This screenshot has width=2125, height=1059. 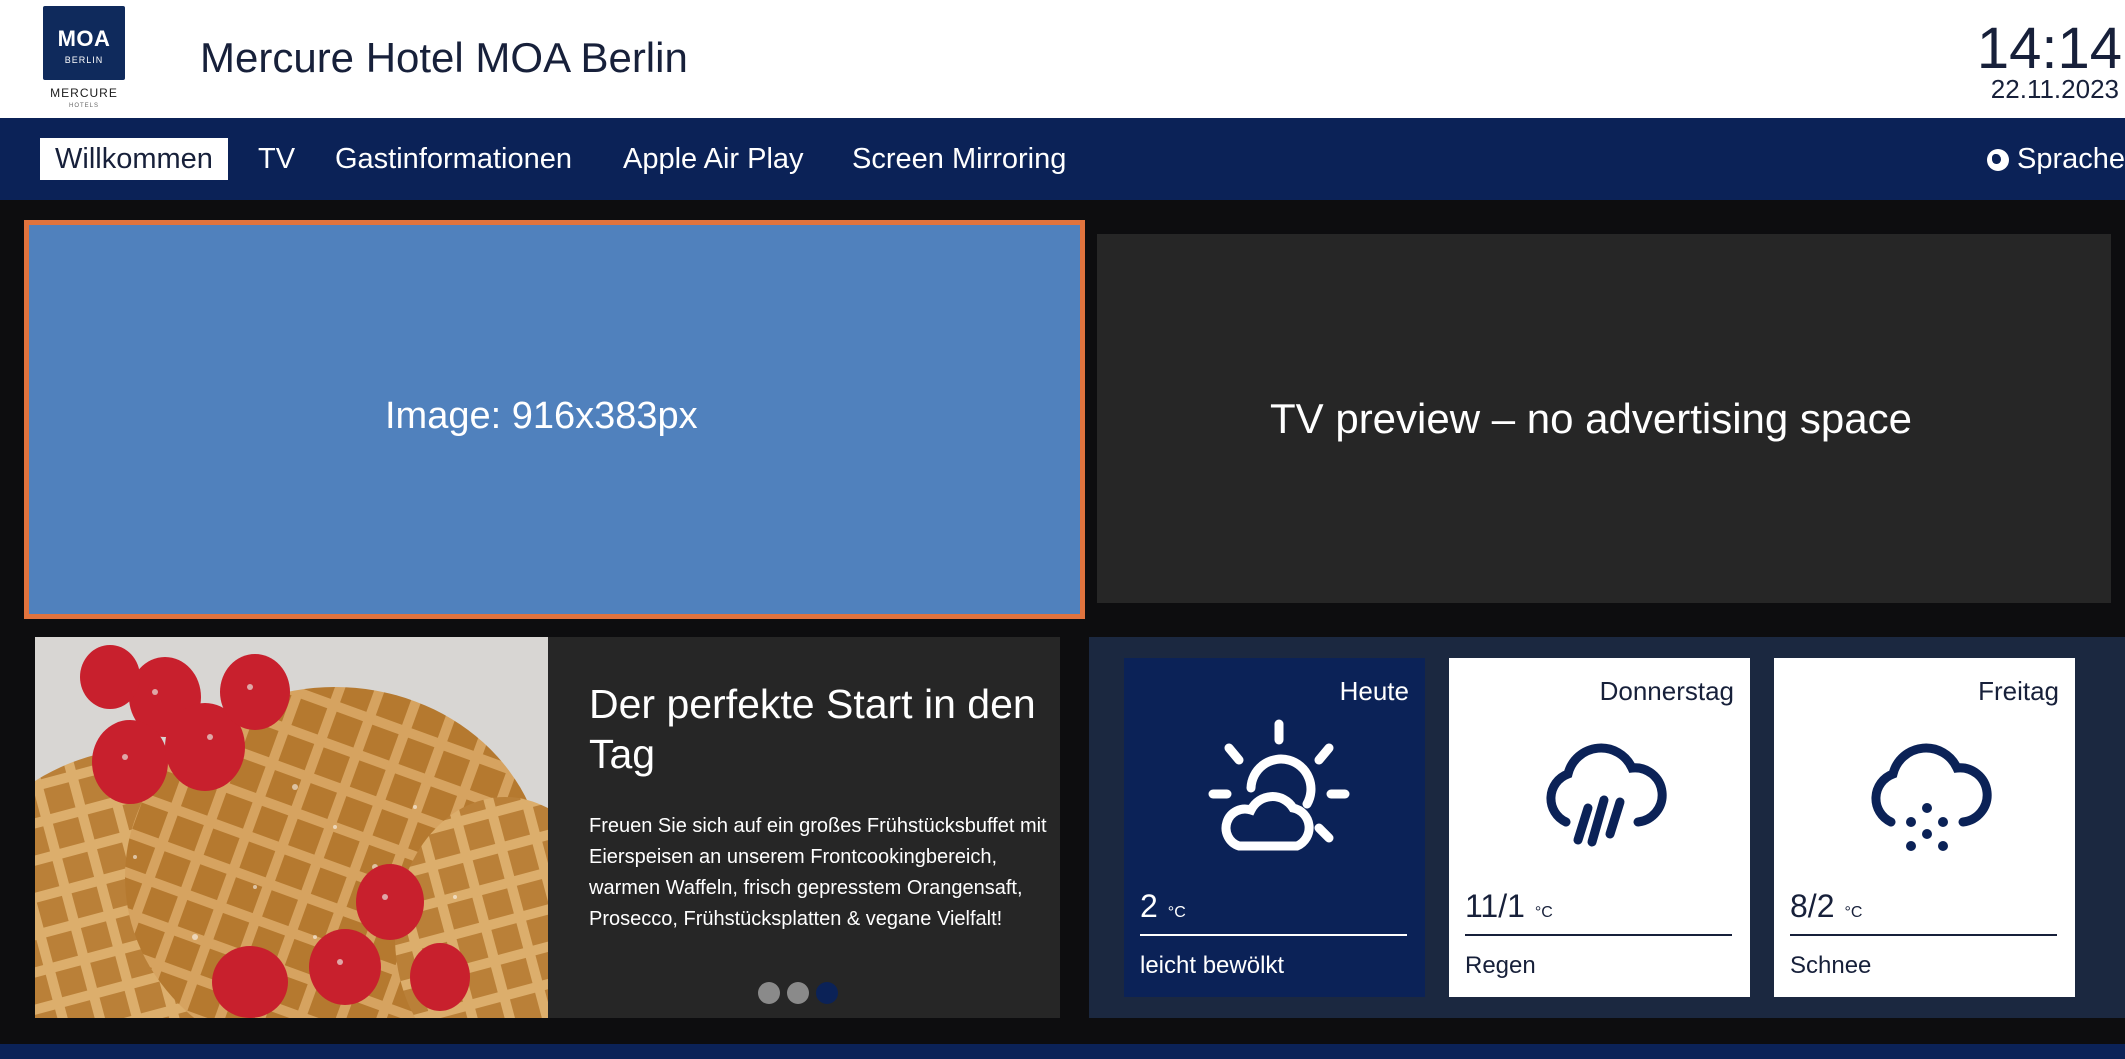 I want to click on weather-temp: 8/2 °C, so click(x=1826, y=906).